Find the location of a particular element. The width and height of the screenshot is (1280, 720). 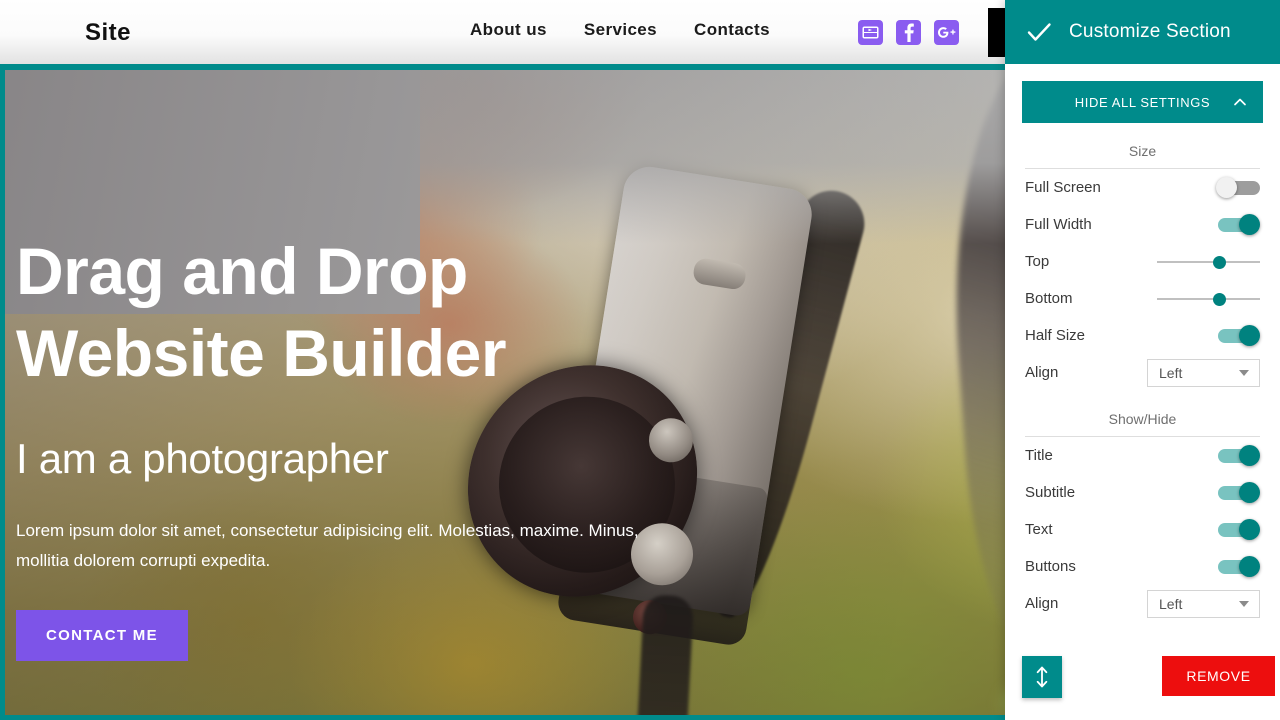

setting-label-size-align: Align is located at coordinates (1042, 372).